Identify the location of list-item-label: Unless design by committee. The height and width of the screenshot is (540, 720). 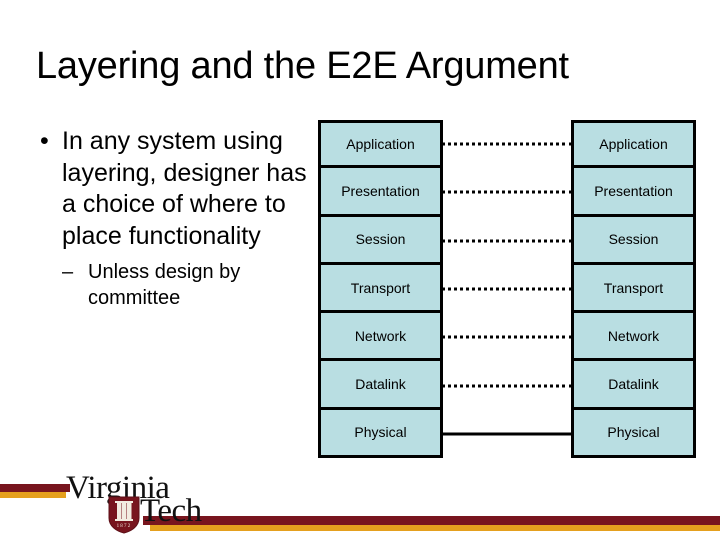
(164, 285).